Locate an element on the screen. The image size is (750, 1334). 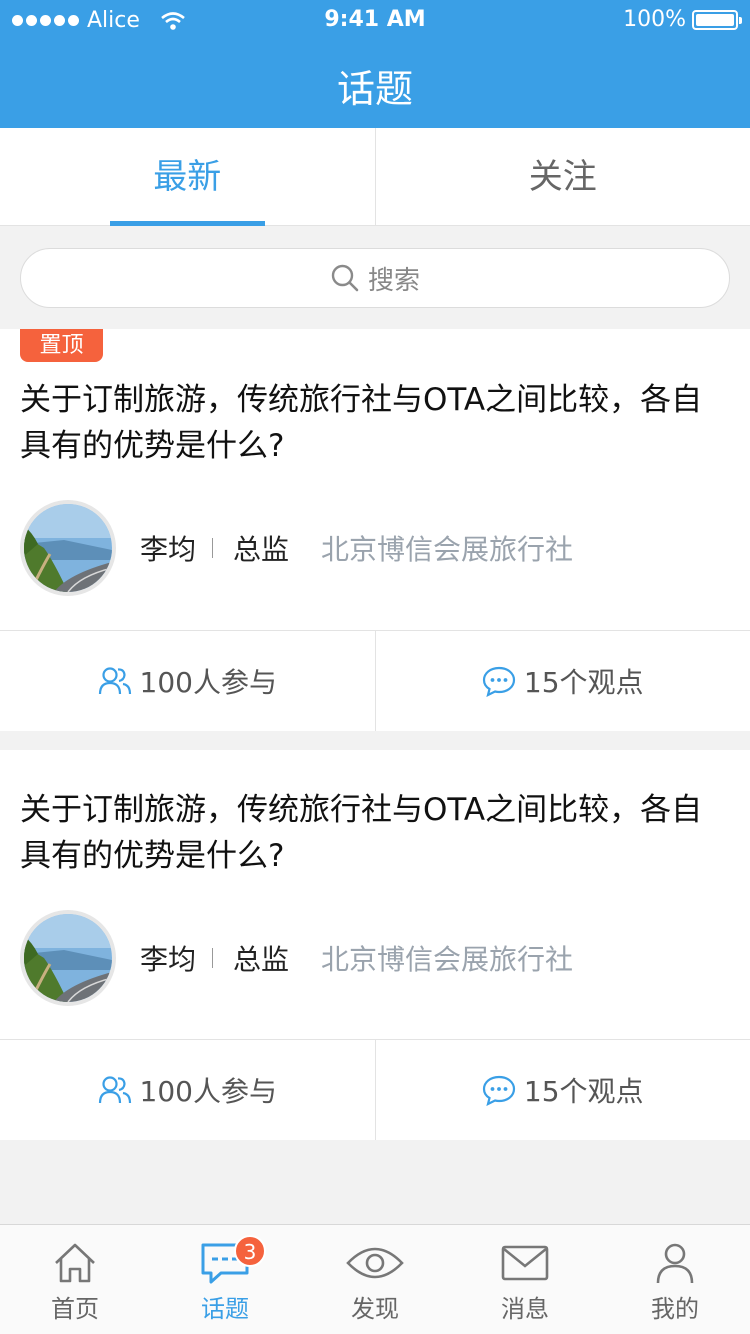
status-bar: Alice 9:41 AM 100% is located at coordinates (375, 20).